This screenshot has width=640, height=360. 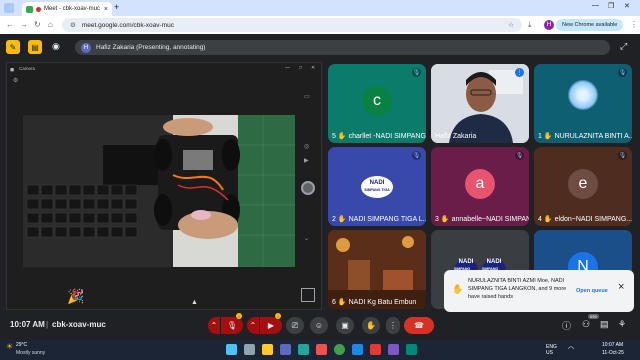 I want to click on download-icon: ⤓, so click(x=530, y=25).